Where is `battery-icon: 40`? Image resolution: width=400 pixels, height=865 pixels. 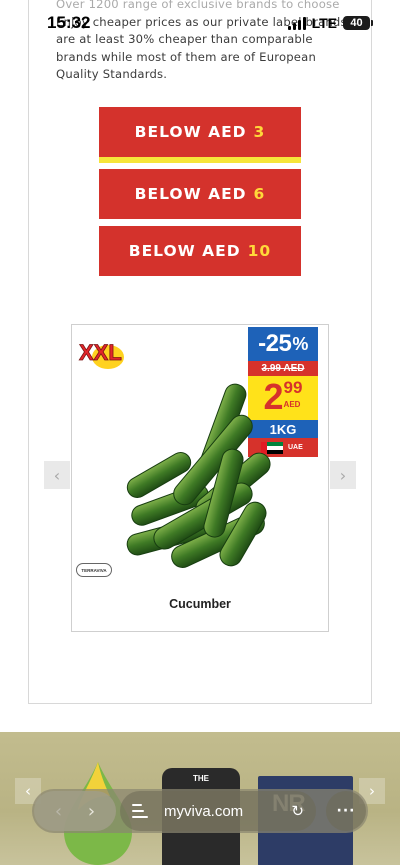 battery-icon: 40 is located at coordinates (358, 23).